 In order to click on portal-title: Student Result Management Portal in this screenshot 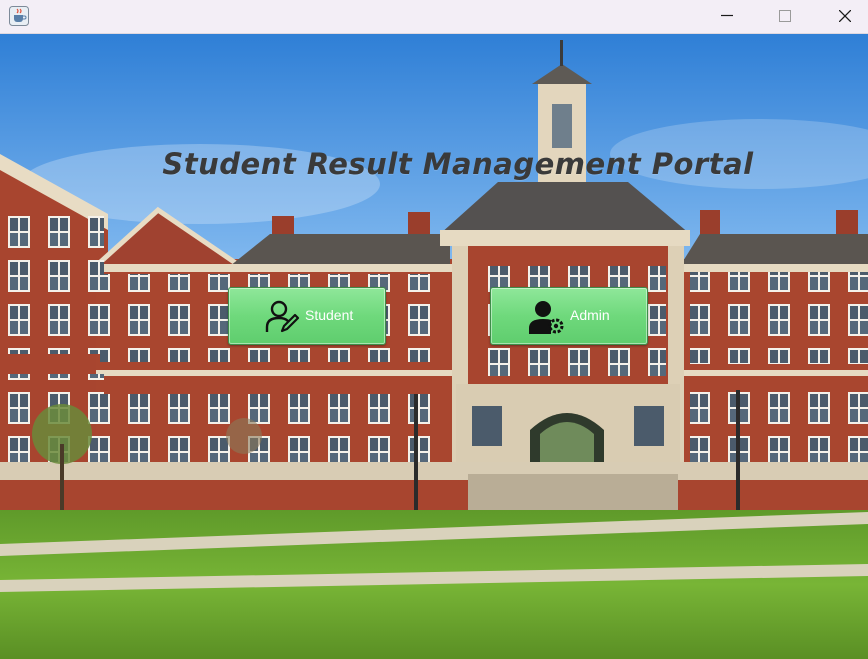, I will do `click(458, 164)`.